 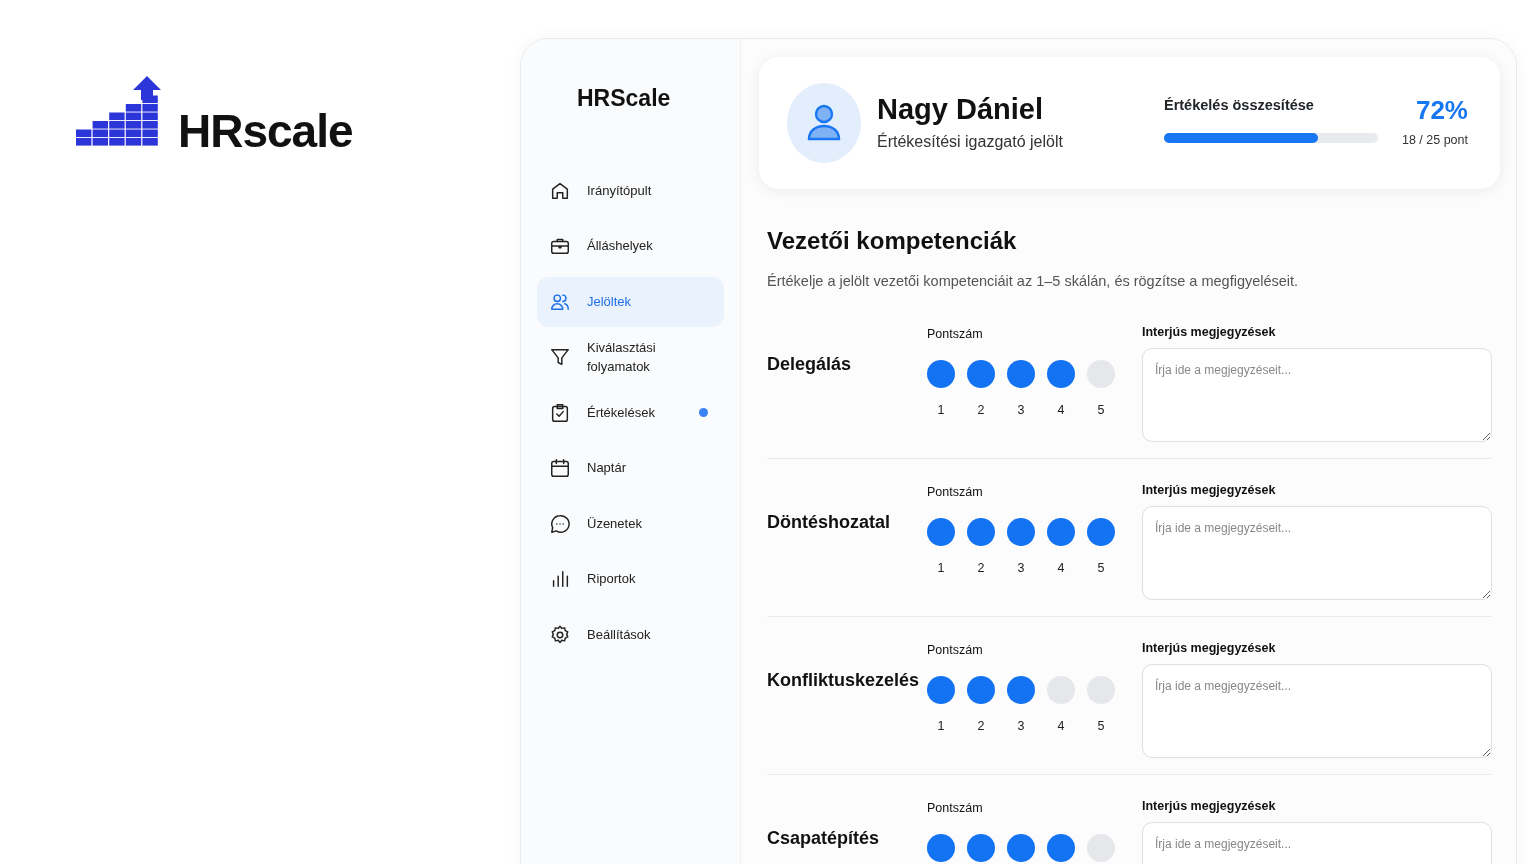 I want to click on settings-icon, so click(x=560, y=634).